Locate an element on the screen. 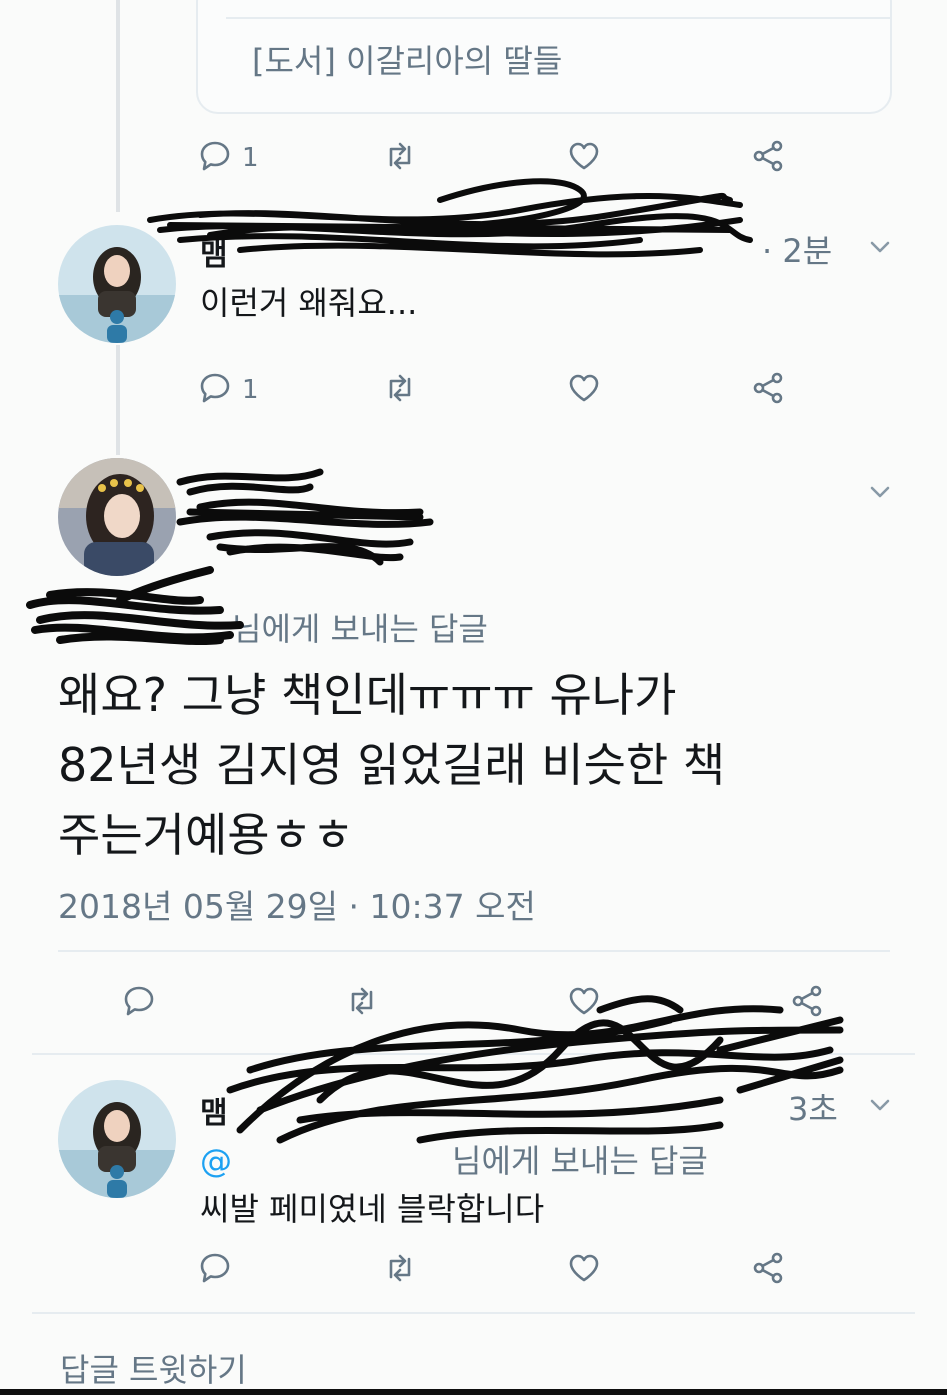 The image size is (947, 1395). redaction-scribble-main-name is located at coordinates (305, 522).